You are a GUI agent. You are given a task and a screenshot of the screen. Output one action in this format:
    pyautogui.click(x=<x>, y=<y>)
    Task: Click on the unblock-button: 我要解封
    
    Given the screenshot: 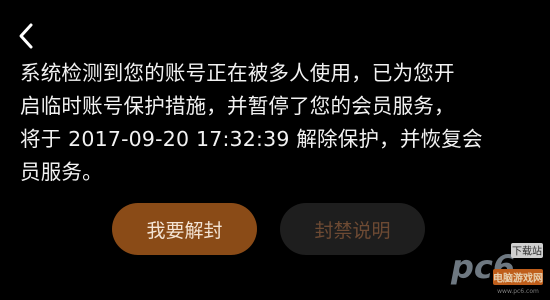 What is the action you would take?
    pyautogui.click(x=184, y=229)
    